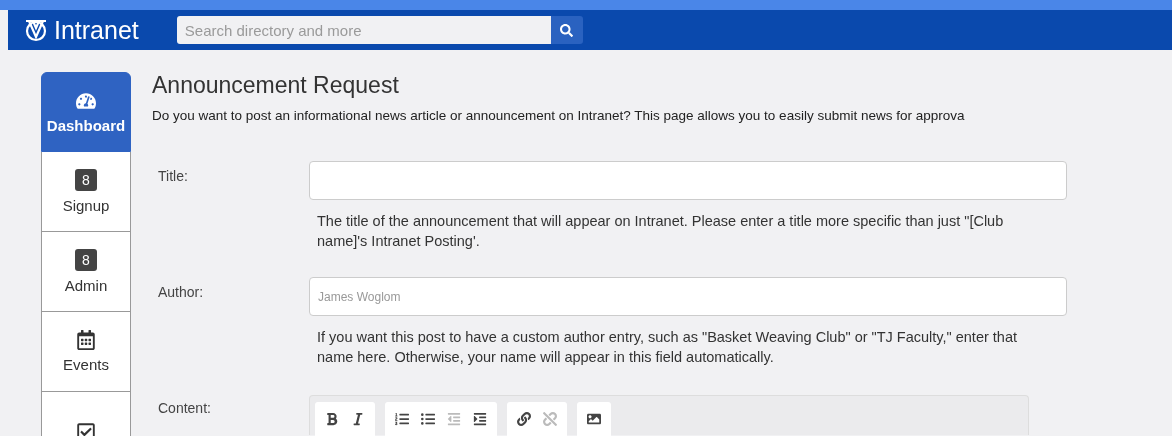 This screenshot has width=1172, height=436. Describe the element at coordinates (86, 192) in the screenshot. I see `sidebar-item: 8 Signup` at that location.